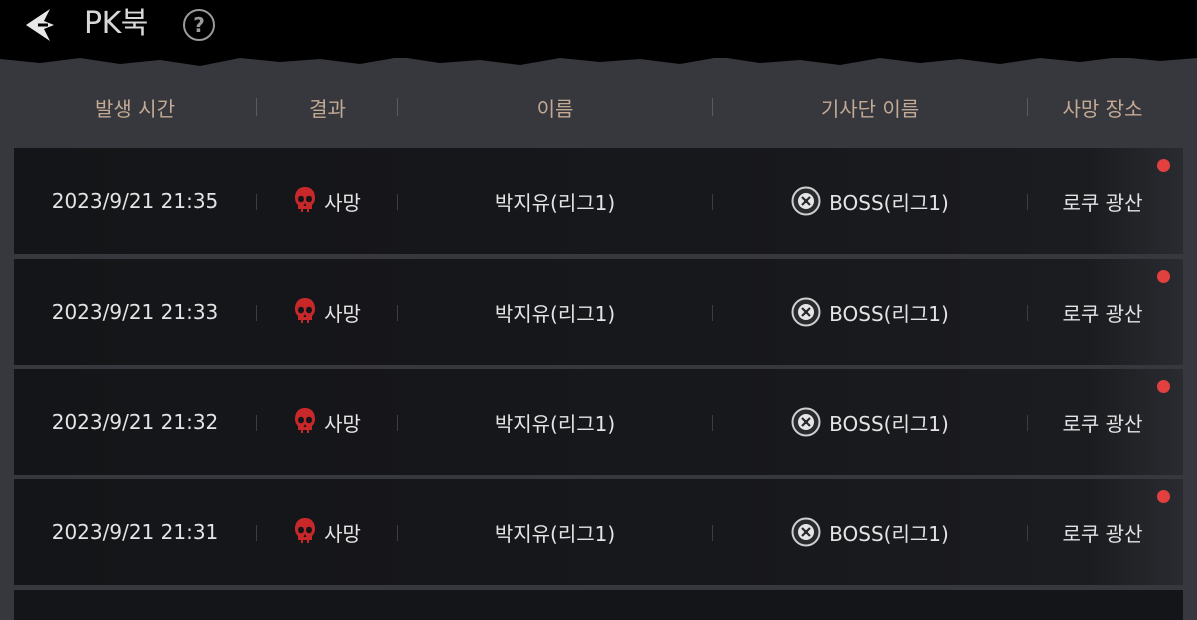 This screenshot has width=1197, height=620. Describe the element at coordinates (327, 108) in the screenshot. I see `column-header-result: 결과` at that location.